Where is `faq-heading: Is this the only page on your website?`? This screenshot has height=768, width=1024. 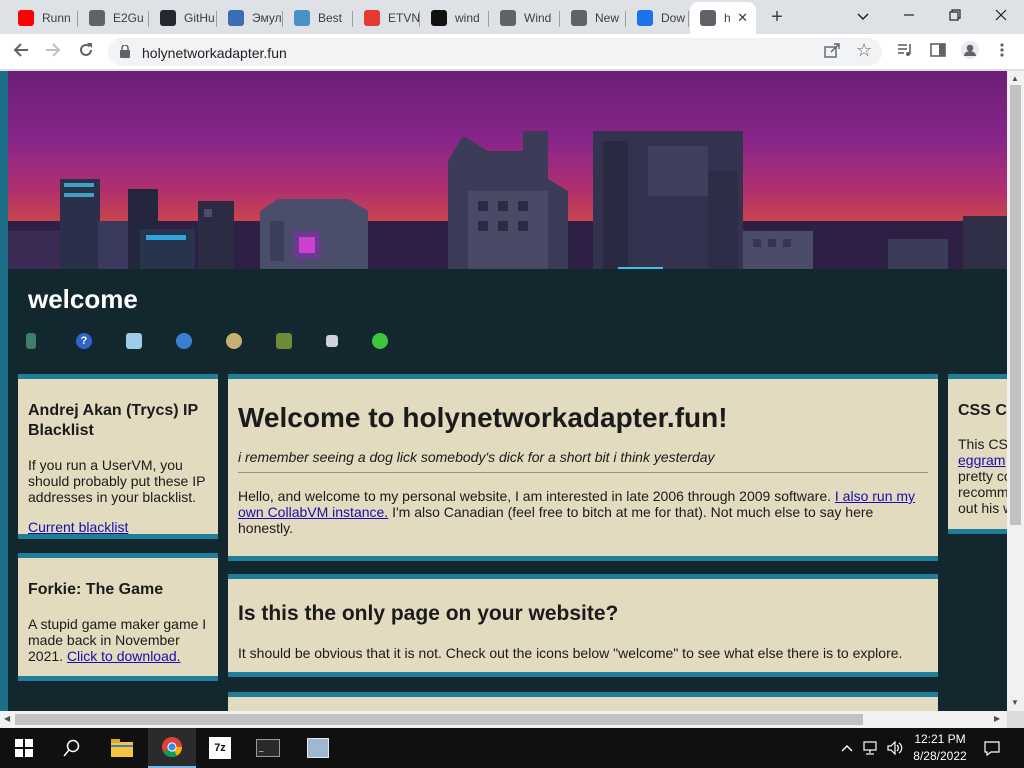 faq-heading: Is this the only page on your website? is located at coordinates (428, 613).